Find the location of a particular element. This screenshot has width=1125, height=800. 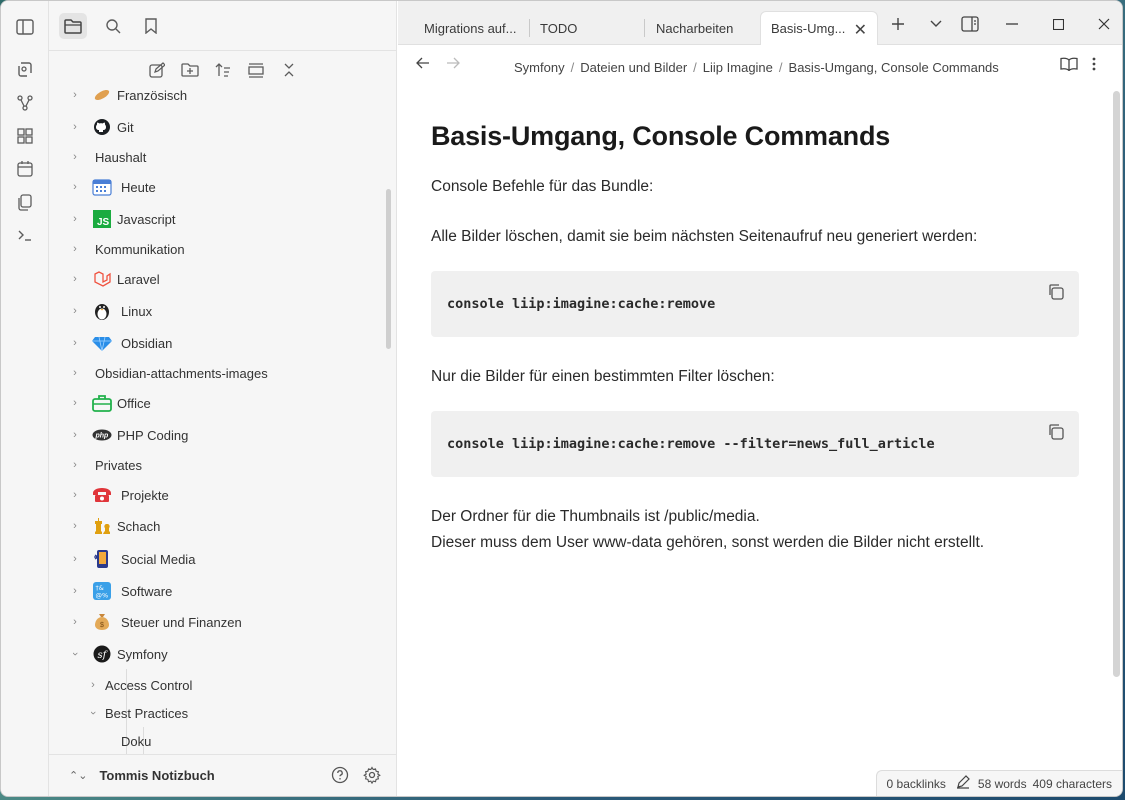

js-icon: JS is located at coordinates (102, 219).